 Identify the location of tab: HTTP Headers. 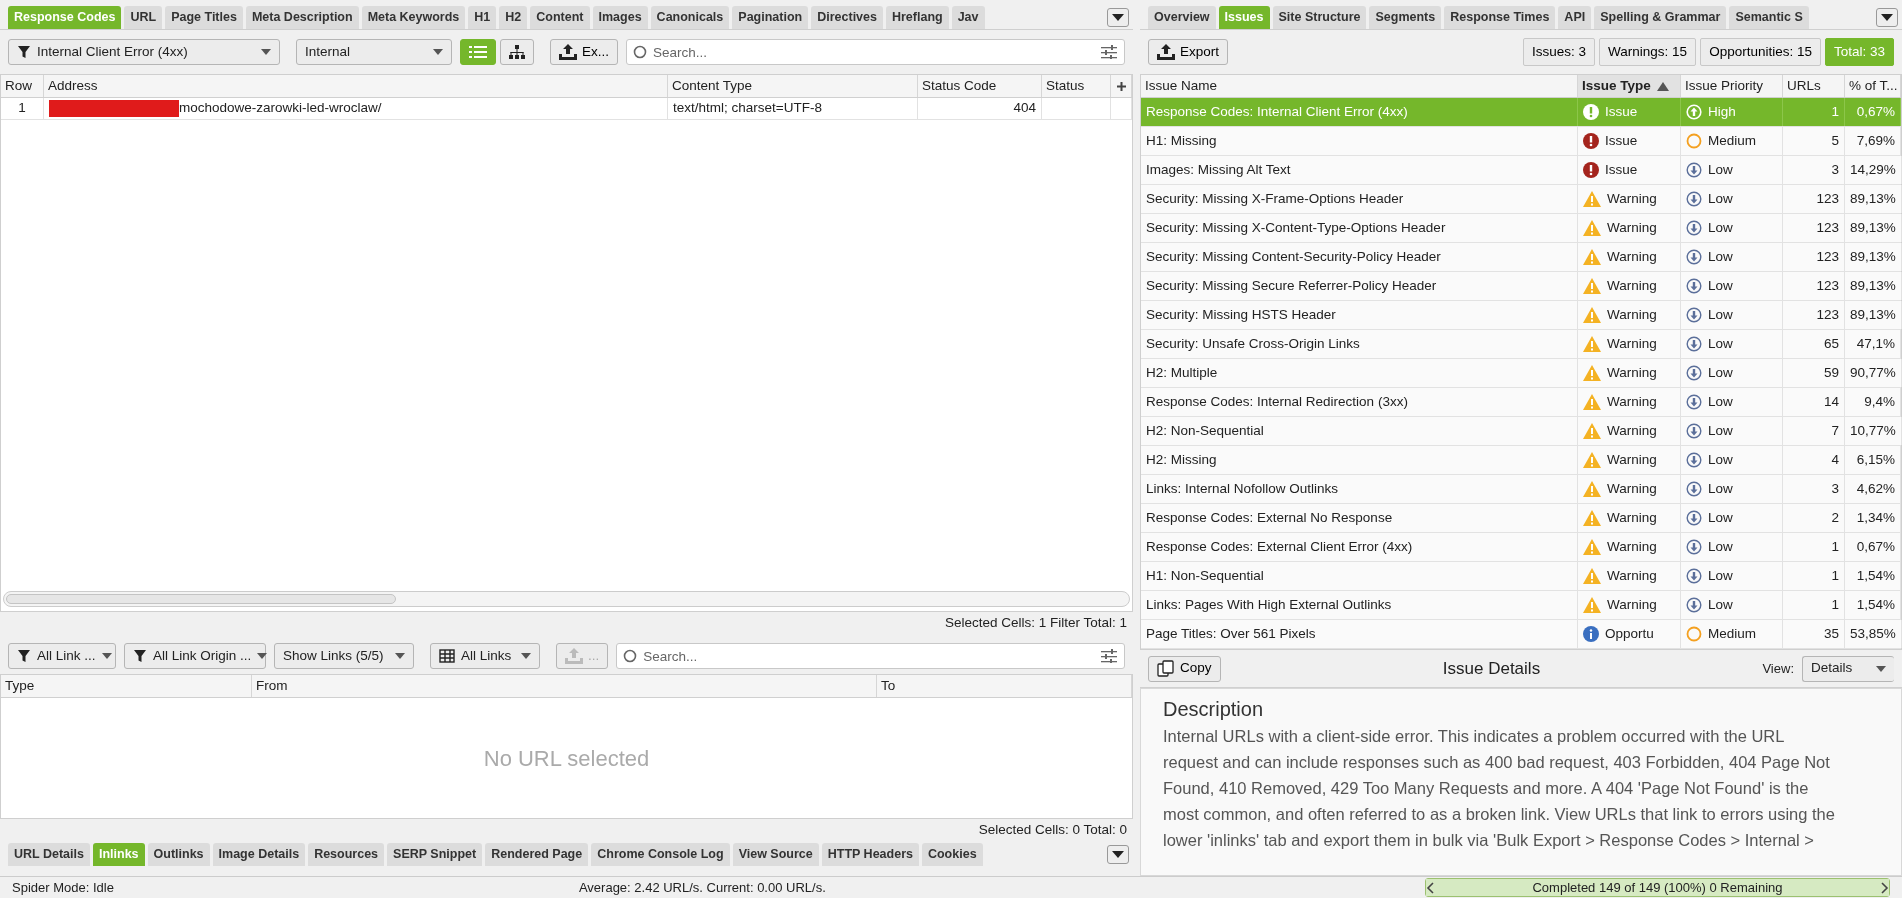
(870, 854).